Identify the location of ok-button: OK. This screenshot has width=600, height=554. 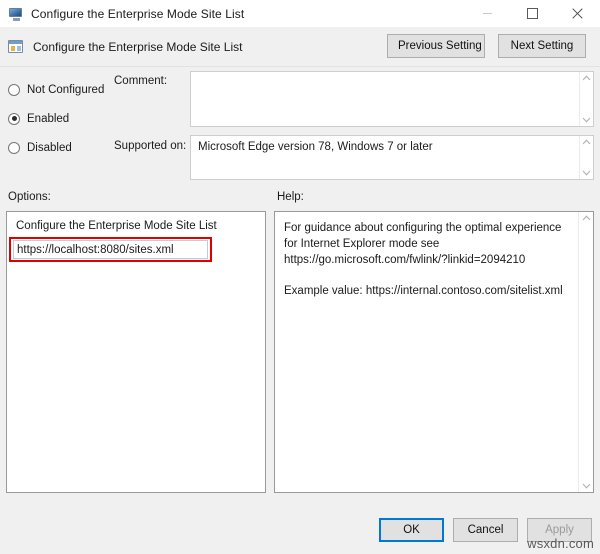
(411, 530).